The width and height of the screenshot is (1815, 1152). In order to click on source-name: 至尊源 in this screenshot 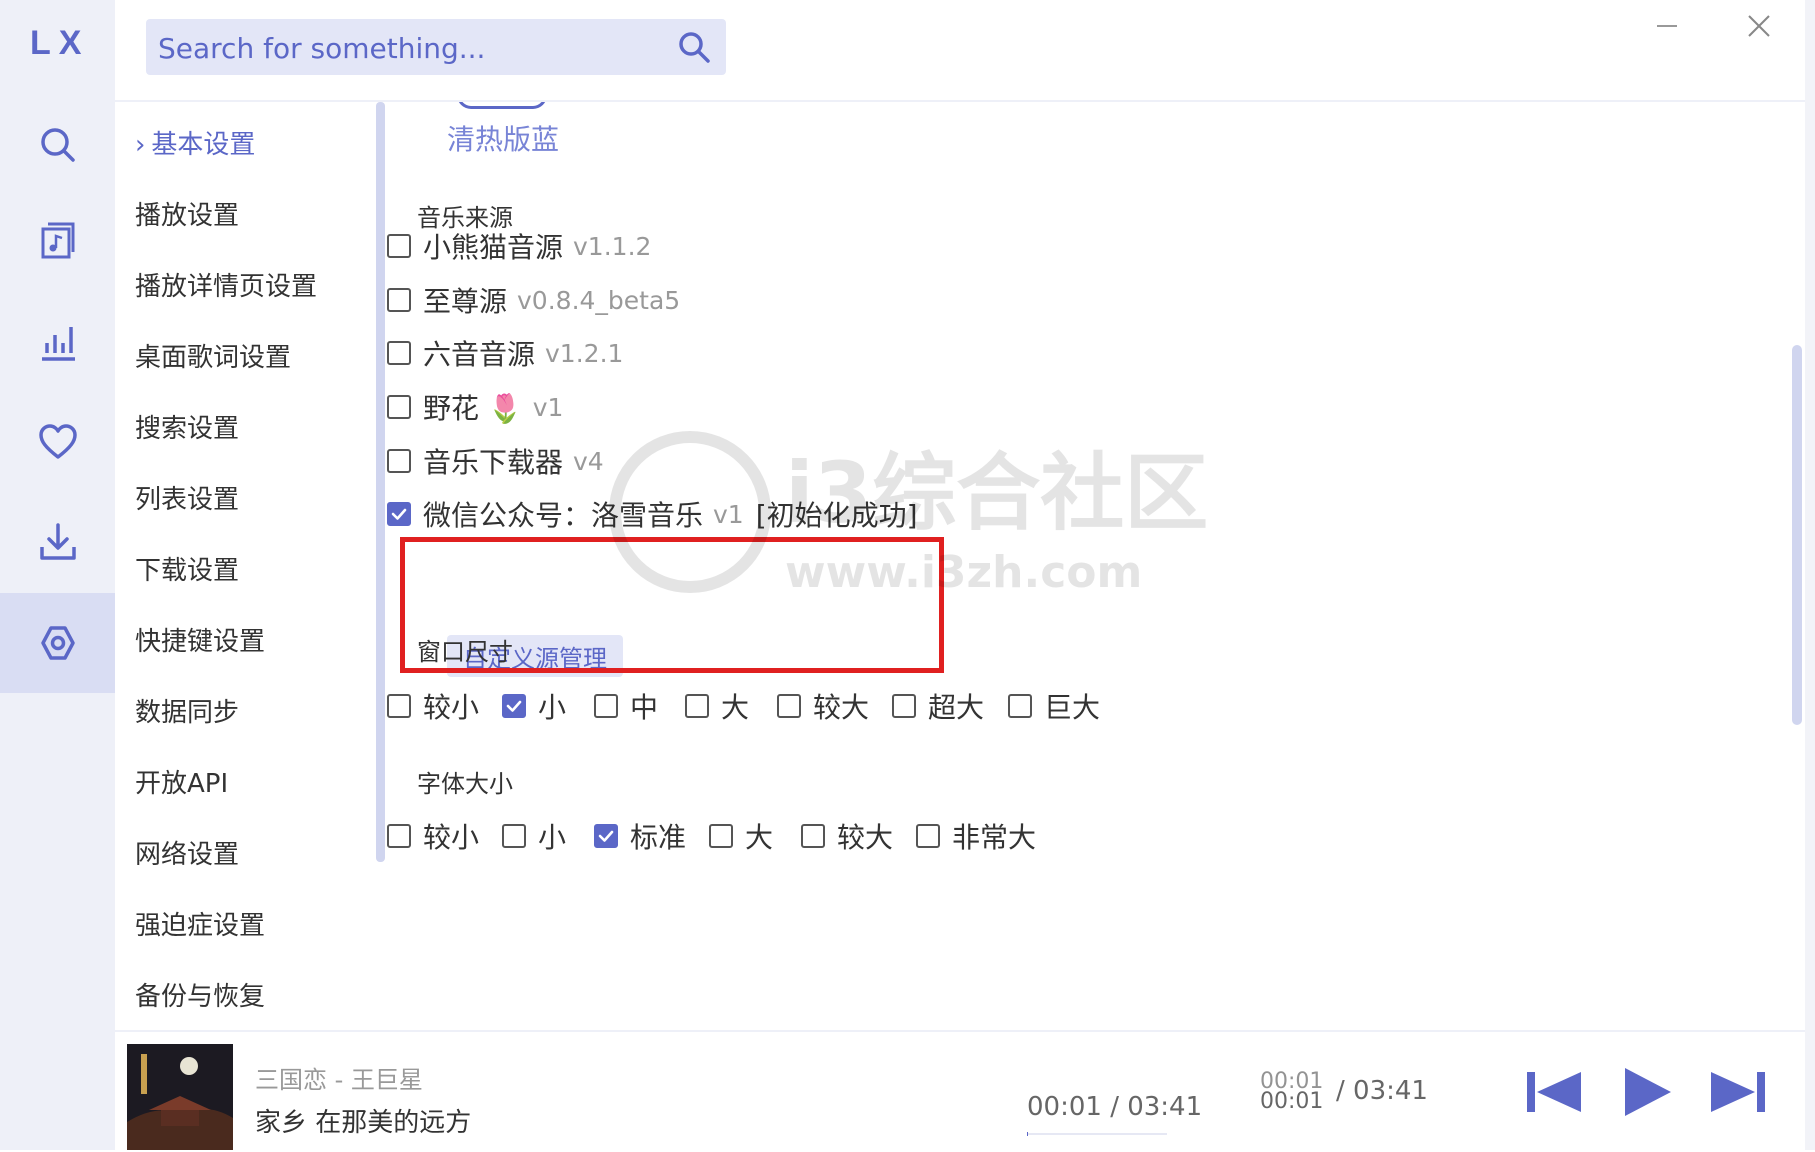, I will do `click(465, 301)`.